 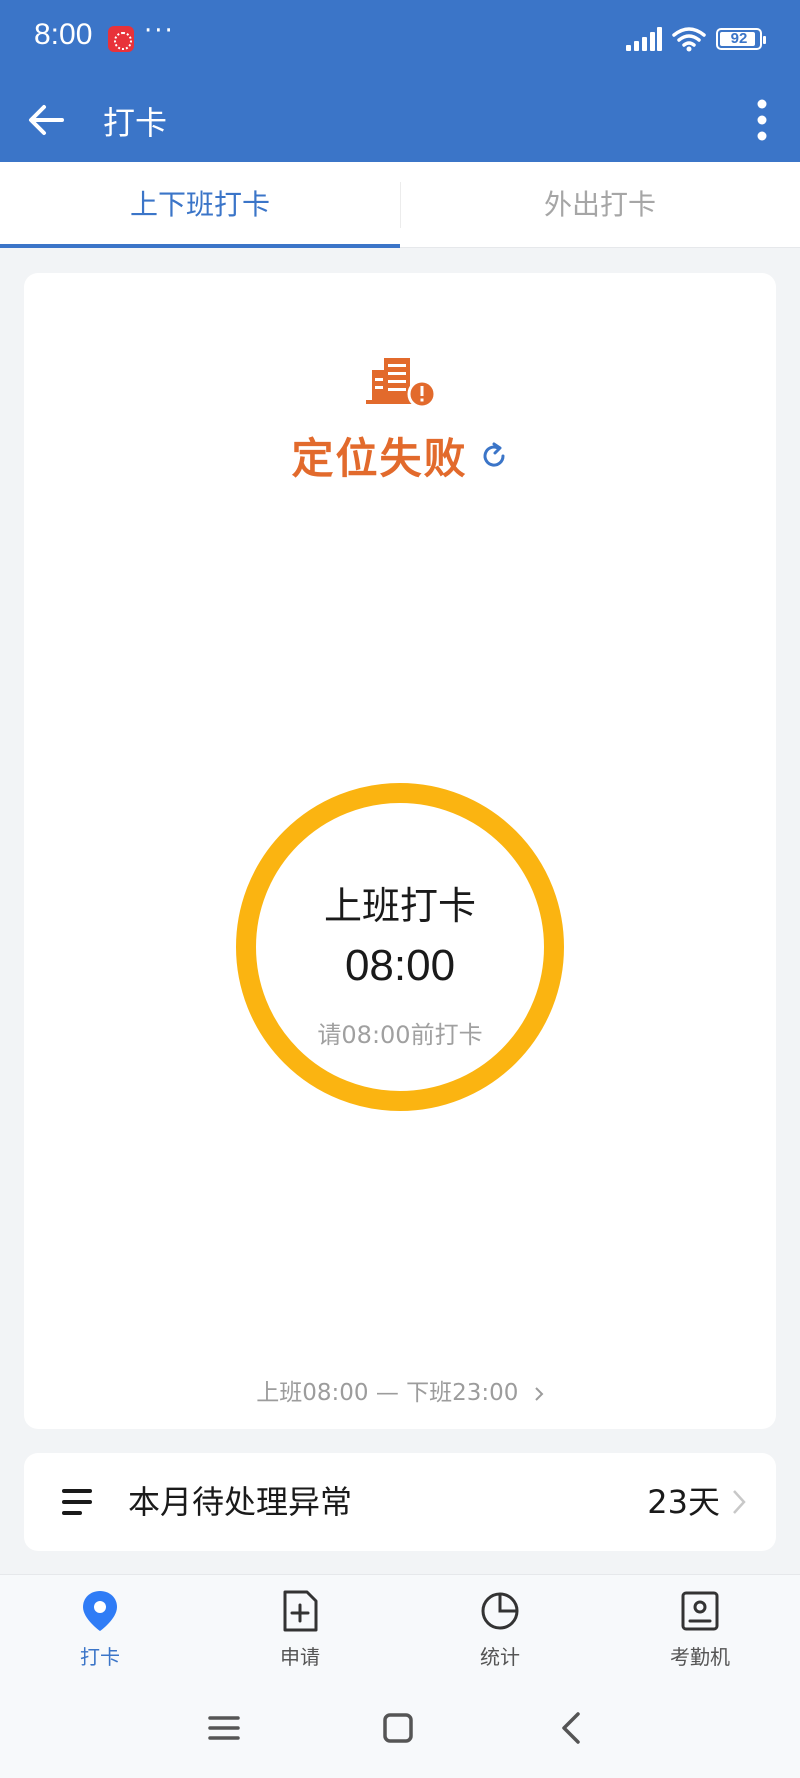 I want to click on status-bar: 8:00 ··· 92, so click(x=400, y=39).